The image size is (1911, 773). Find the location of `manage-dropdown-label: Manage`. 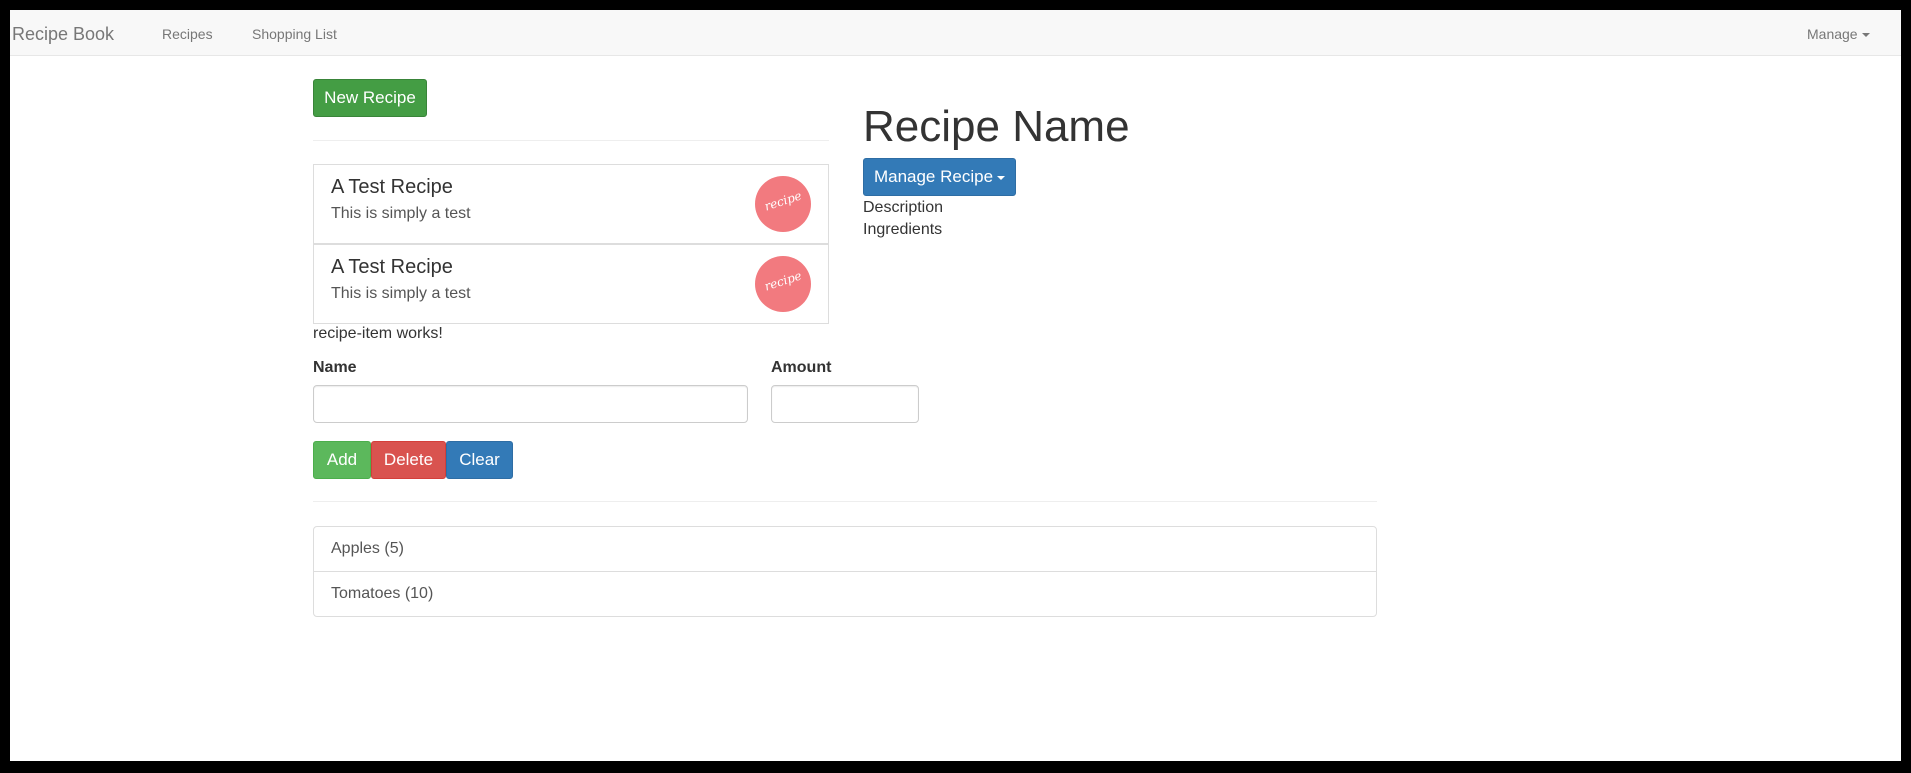

manage-dropdown-label: Manage is located at coordinates (1832, 34).